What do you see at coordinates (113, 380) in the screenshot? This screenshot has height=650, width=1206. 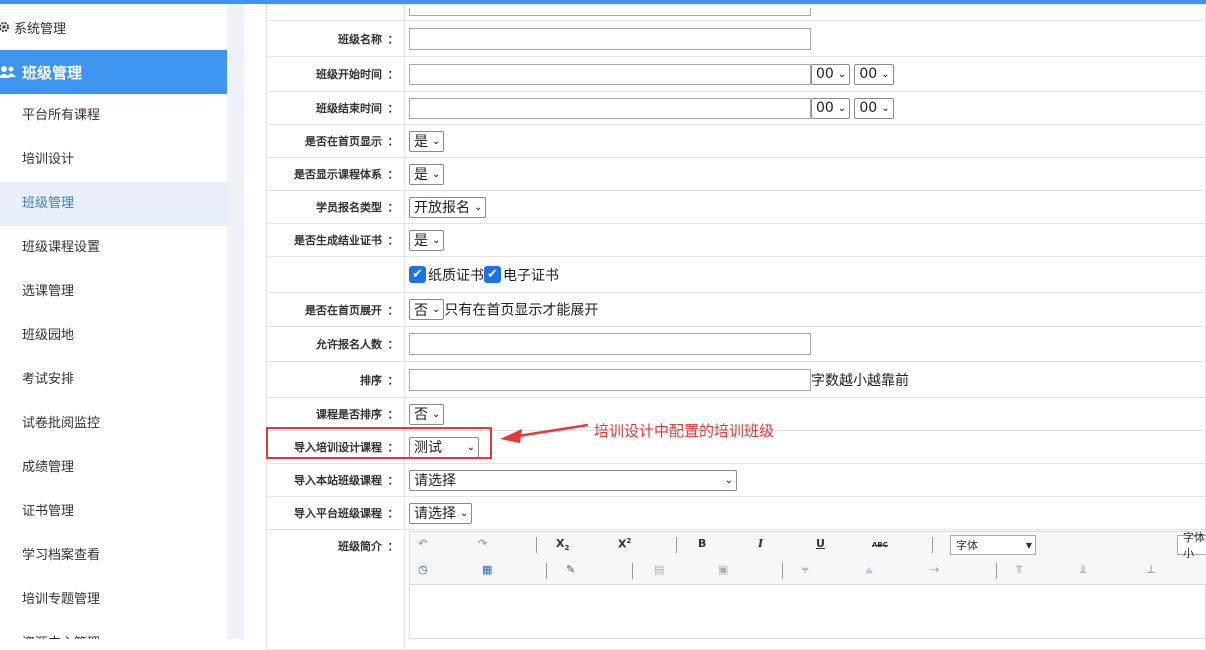 I see `sidebar-item-exam-schedule: 考试安排` at bounding box center [113, 380].